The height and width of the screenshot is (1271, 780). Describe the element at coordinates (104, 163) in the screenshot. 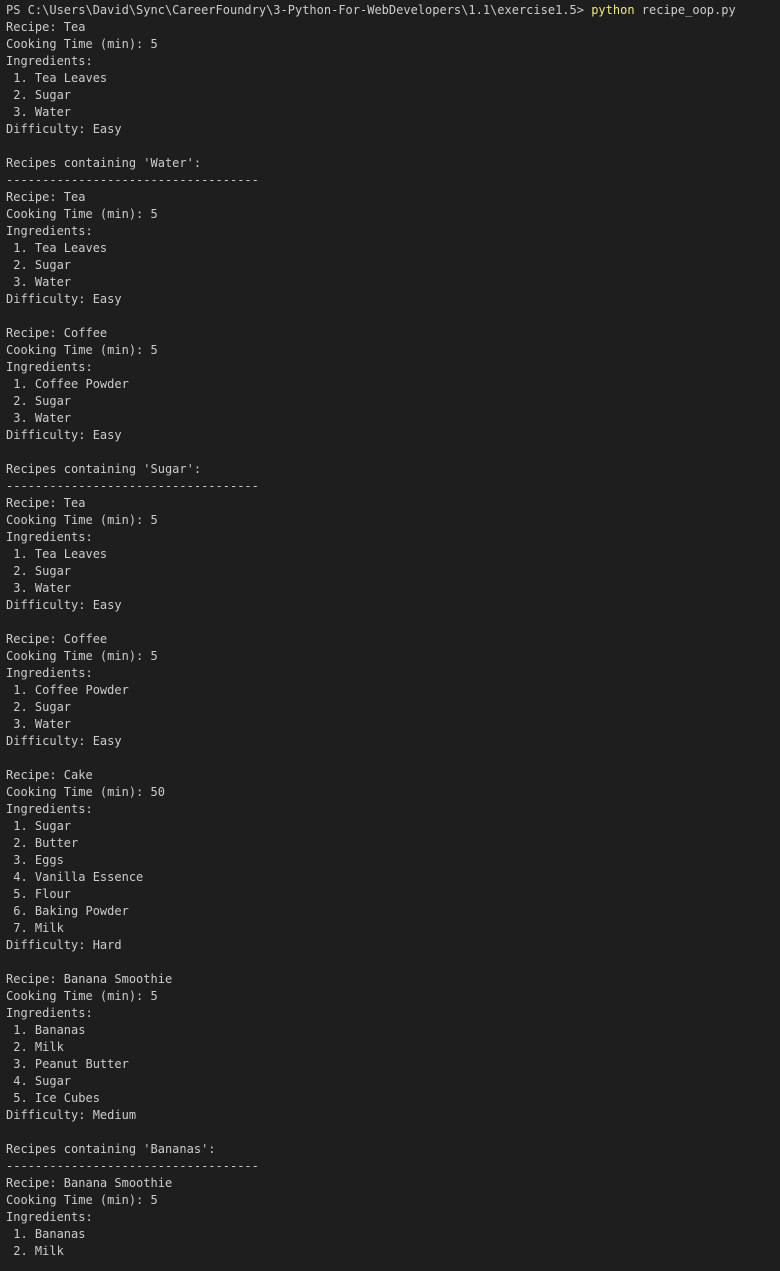

I see `output-line: Recipes containing 'Water':` at that location.